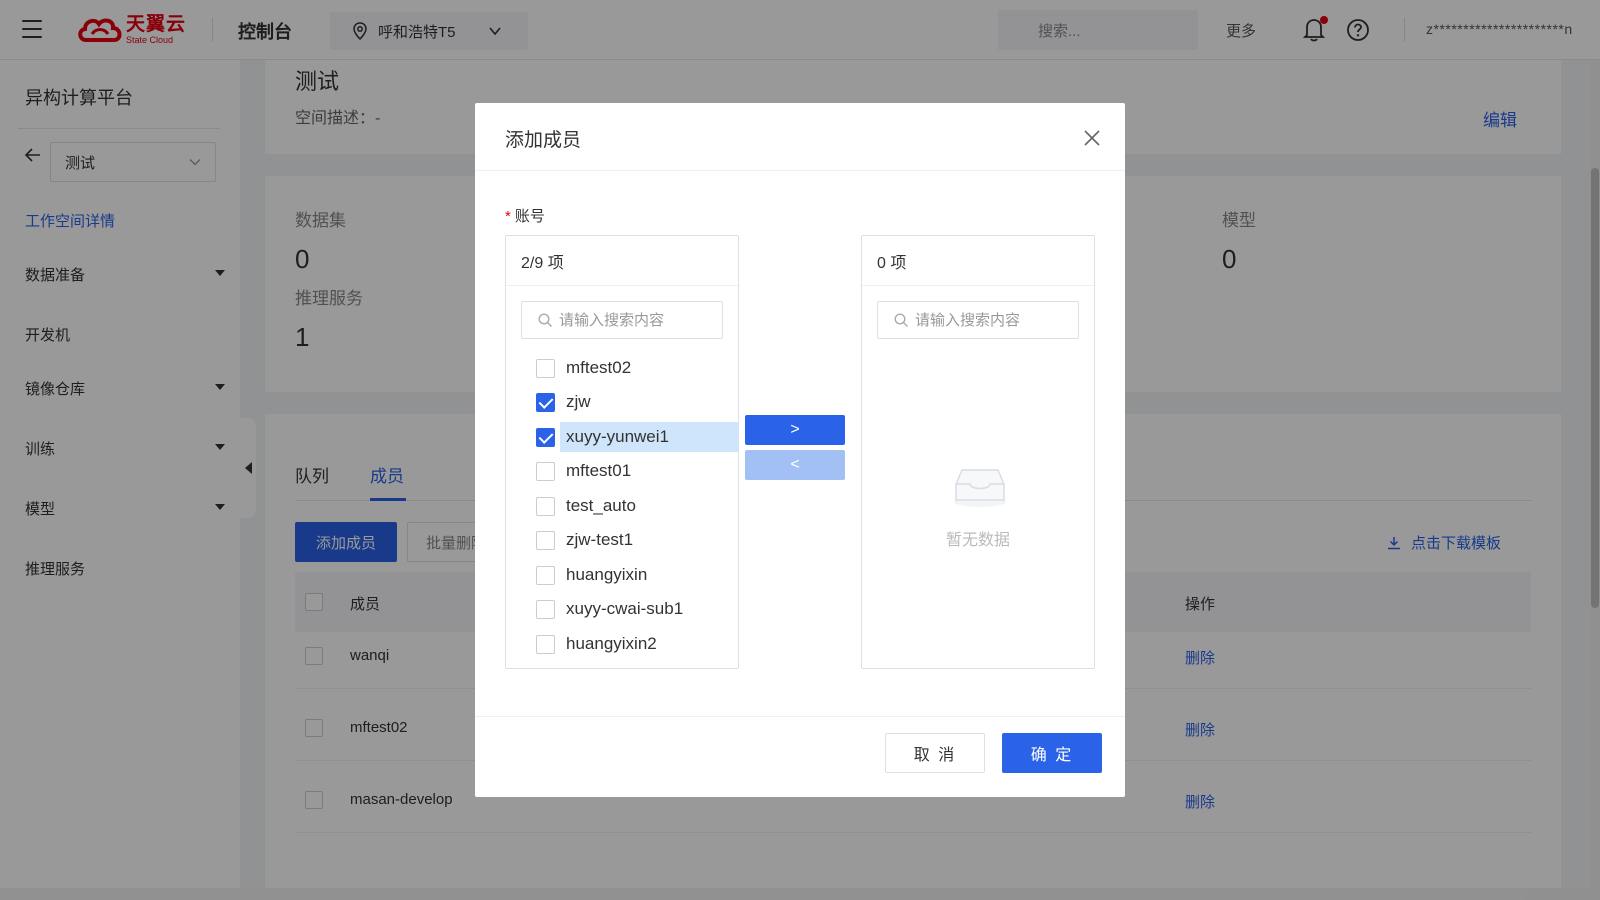 Image resolution: width=1600 pixels, height=900 pixels. I want to click on account-name: huangyixin, so click(607, 574).